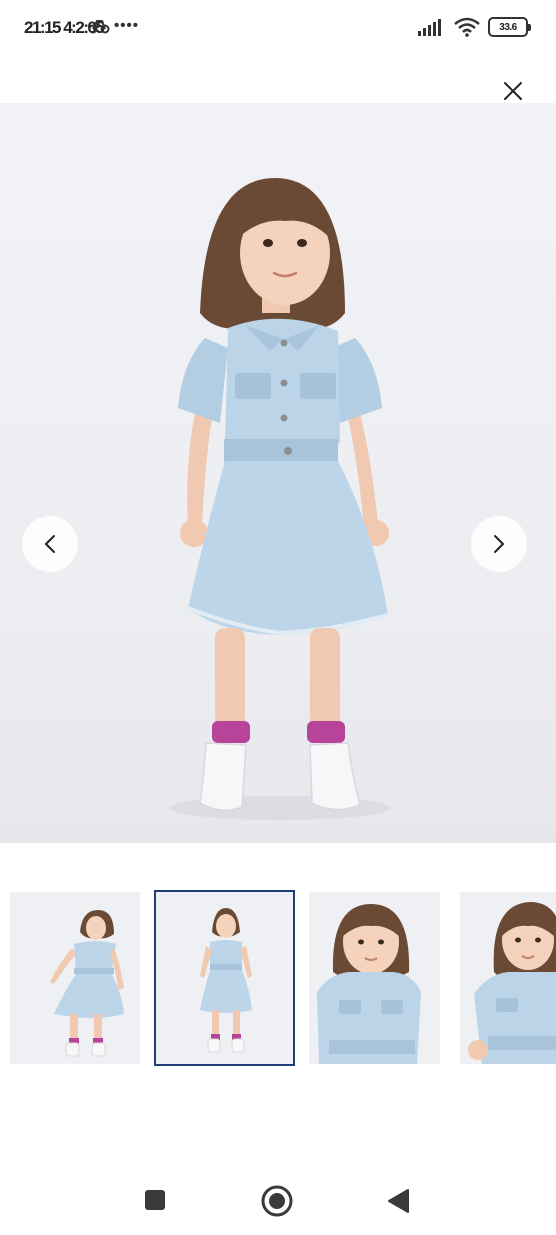 This screenshot has height=1235, width=556. I want to click on bike-icon, so click(99, 27).